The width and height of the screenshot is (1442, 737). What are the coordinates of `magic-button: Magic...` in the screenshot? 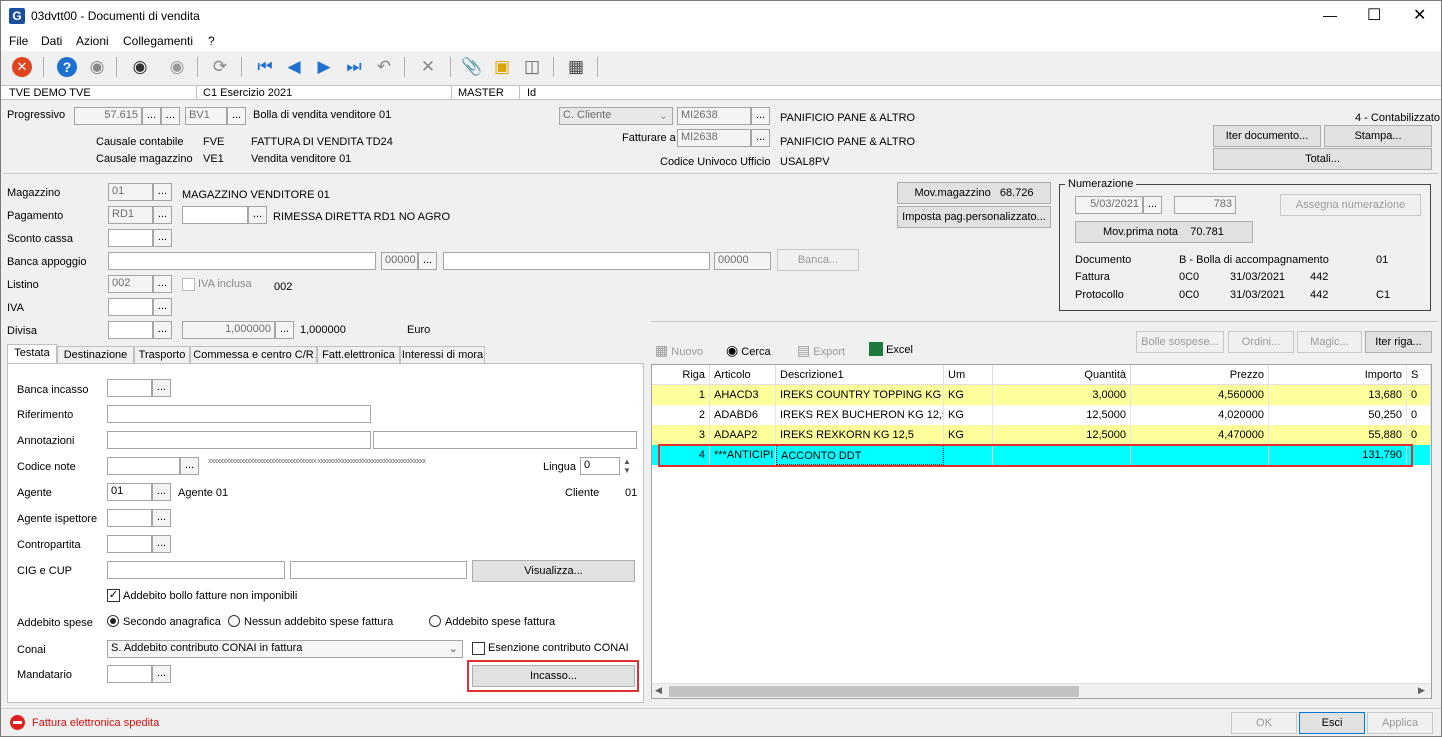 It's located at (1329, 342).